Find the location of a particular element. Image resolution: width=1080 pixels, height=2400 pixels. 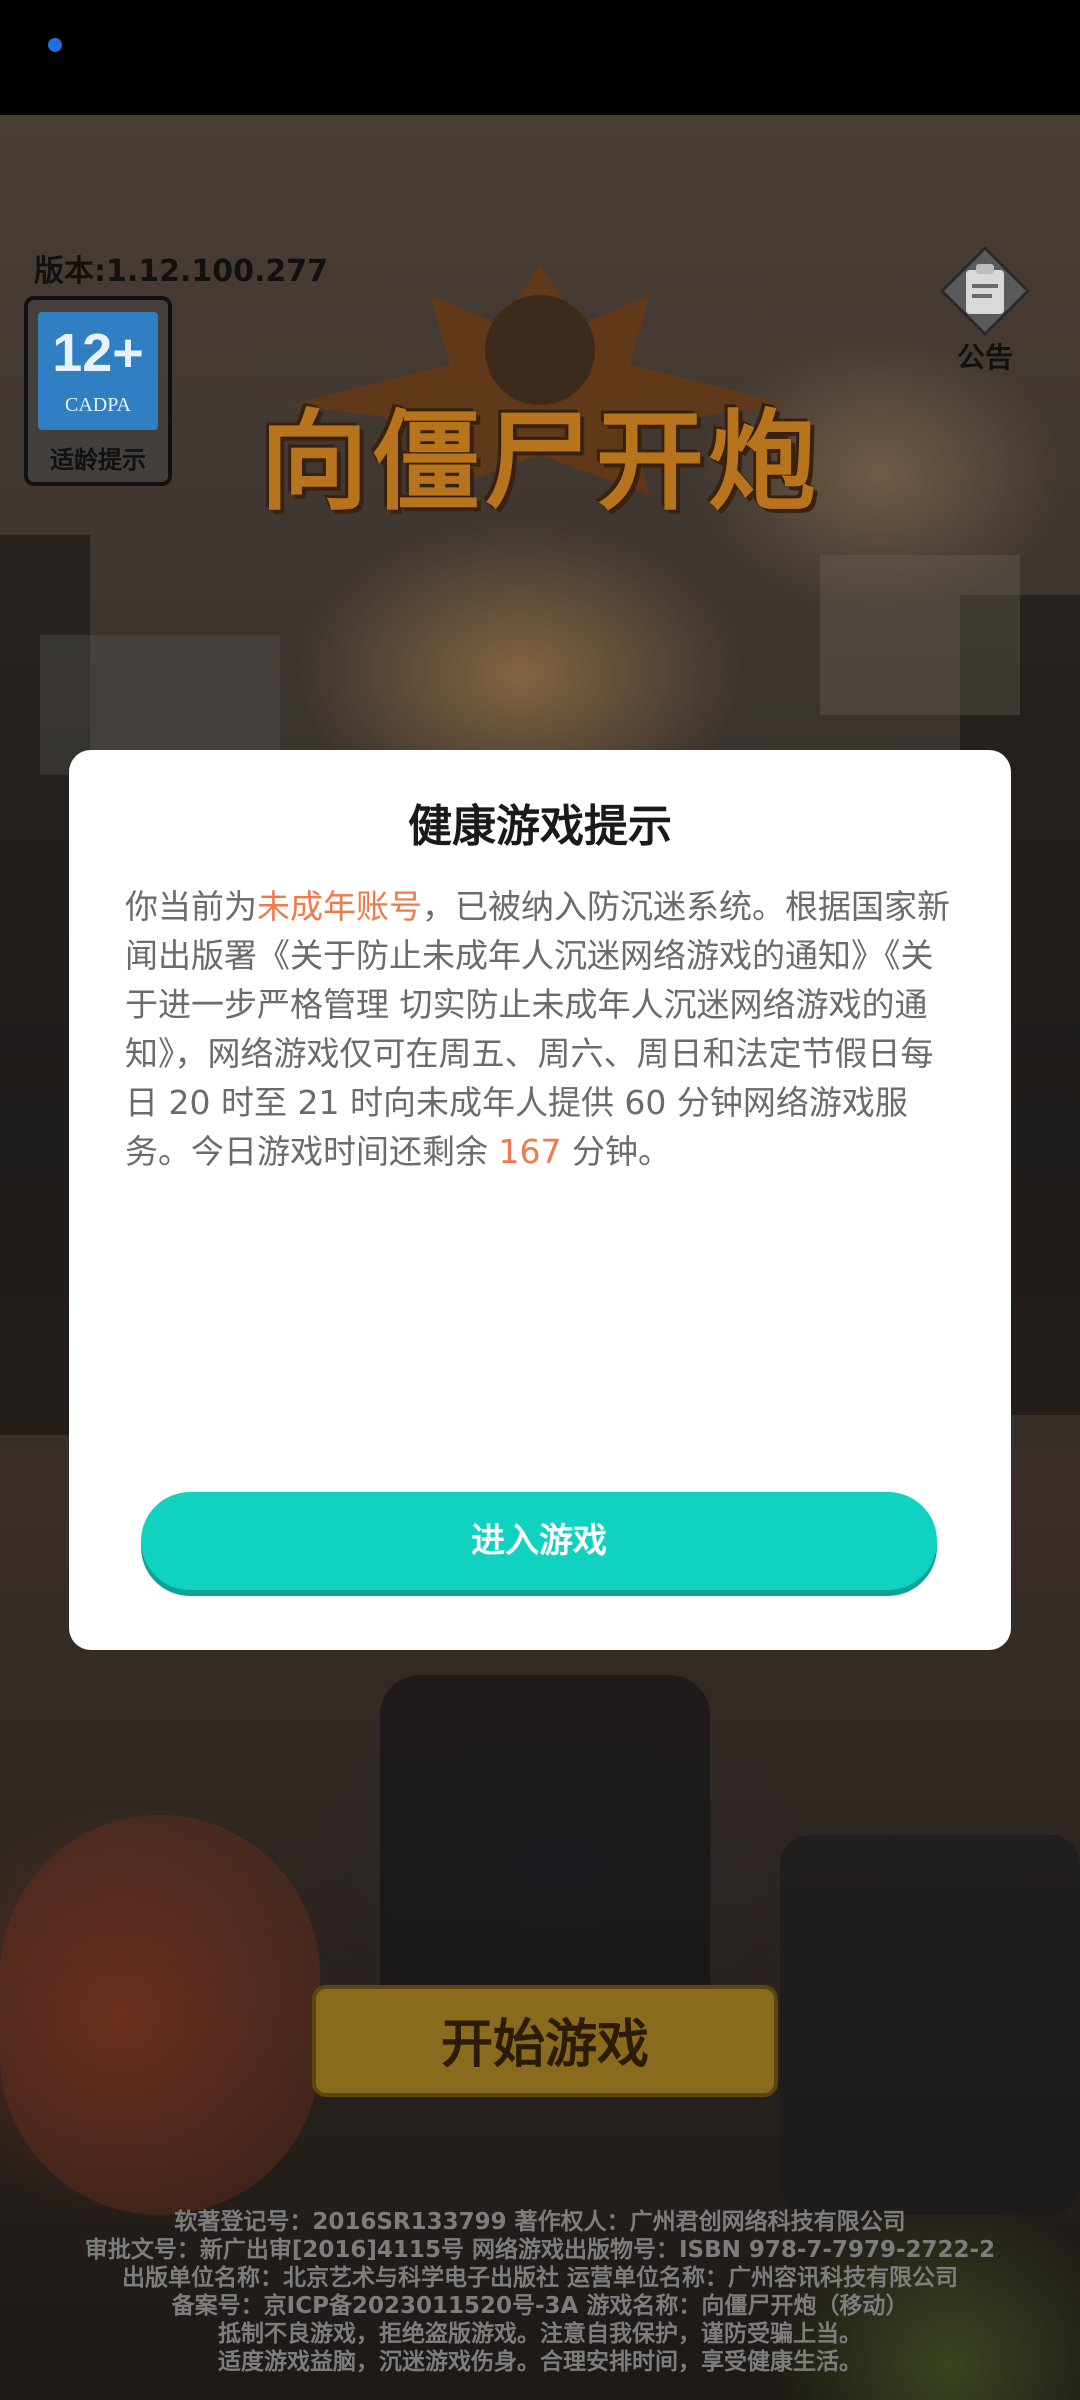

footer-line: 适度游戏益脑，沉迷游戏伤身。合理安排时间，享受健康生活。 is located at coordinates (540, 2362).